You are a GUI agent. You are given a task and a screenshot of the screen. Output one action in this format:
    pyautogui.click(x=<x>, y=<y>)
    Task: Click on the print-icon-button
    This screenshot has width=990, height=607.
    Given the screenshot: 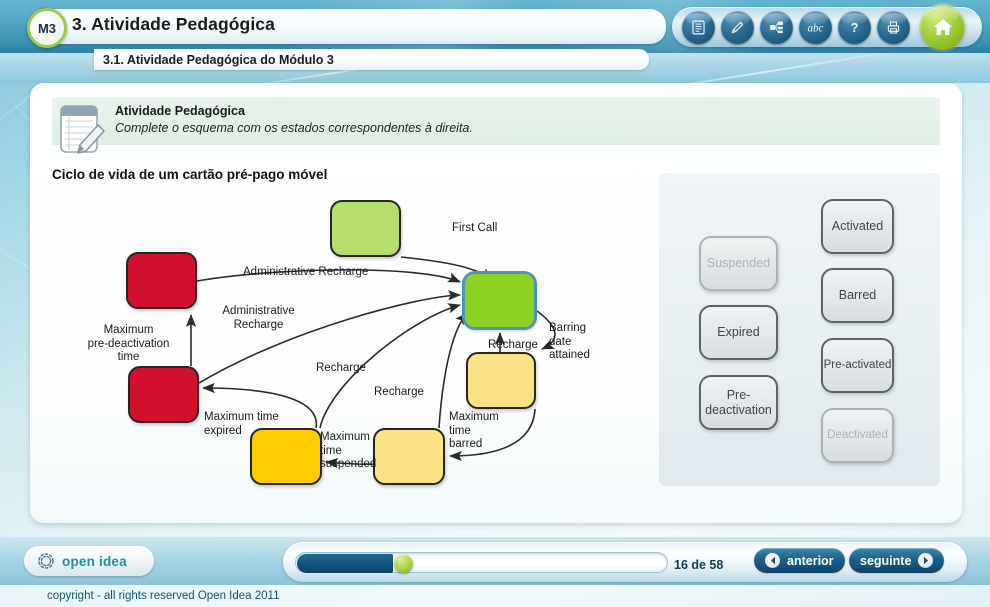 What is the action you would take?
    pyautogui.click(x=893, y=27)
    